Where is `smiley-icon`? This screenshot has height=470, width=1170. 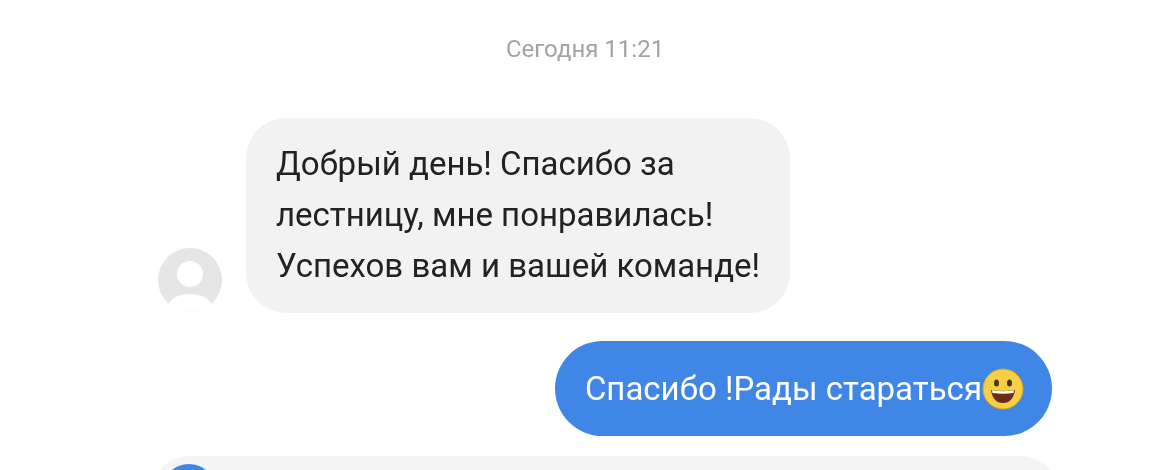
smiley-icon is located at coordinates (1003, 388).